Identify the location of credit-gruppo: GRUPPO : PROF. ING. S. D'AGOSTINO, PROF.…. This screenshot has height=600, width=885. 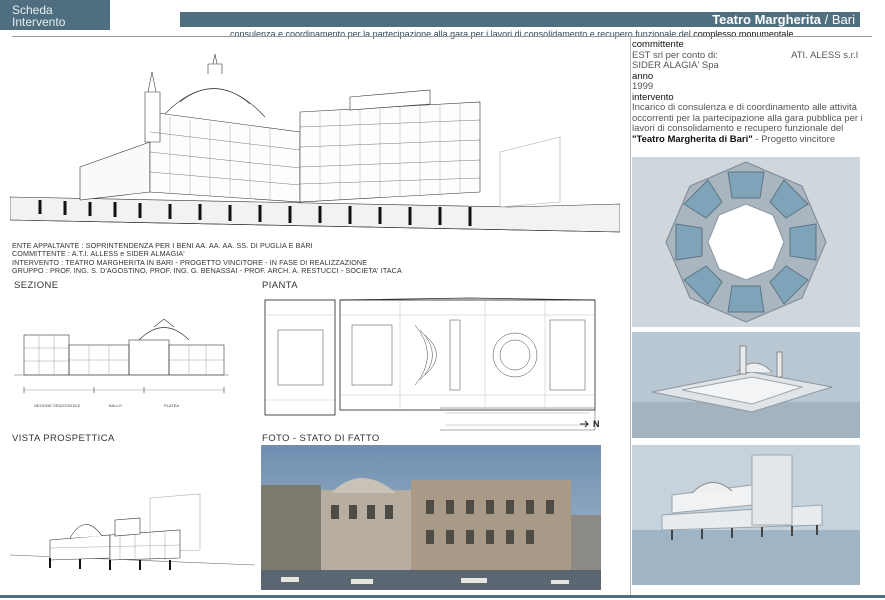
(207, 271).